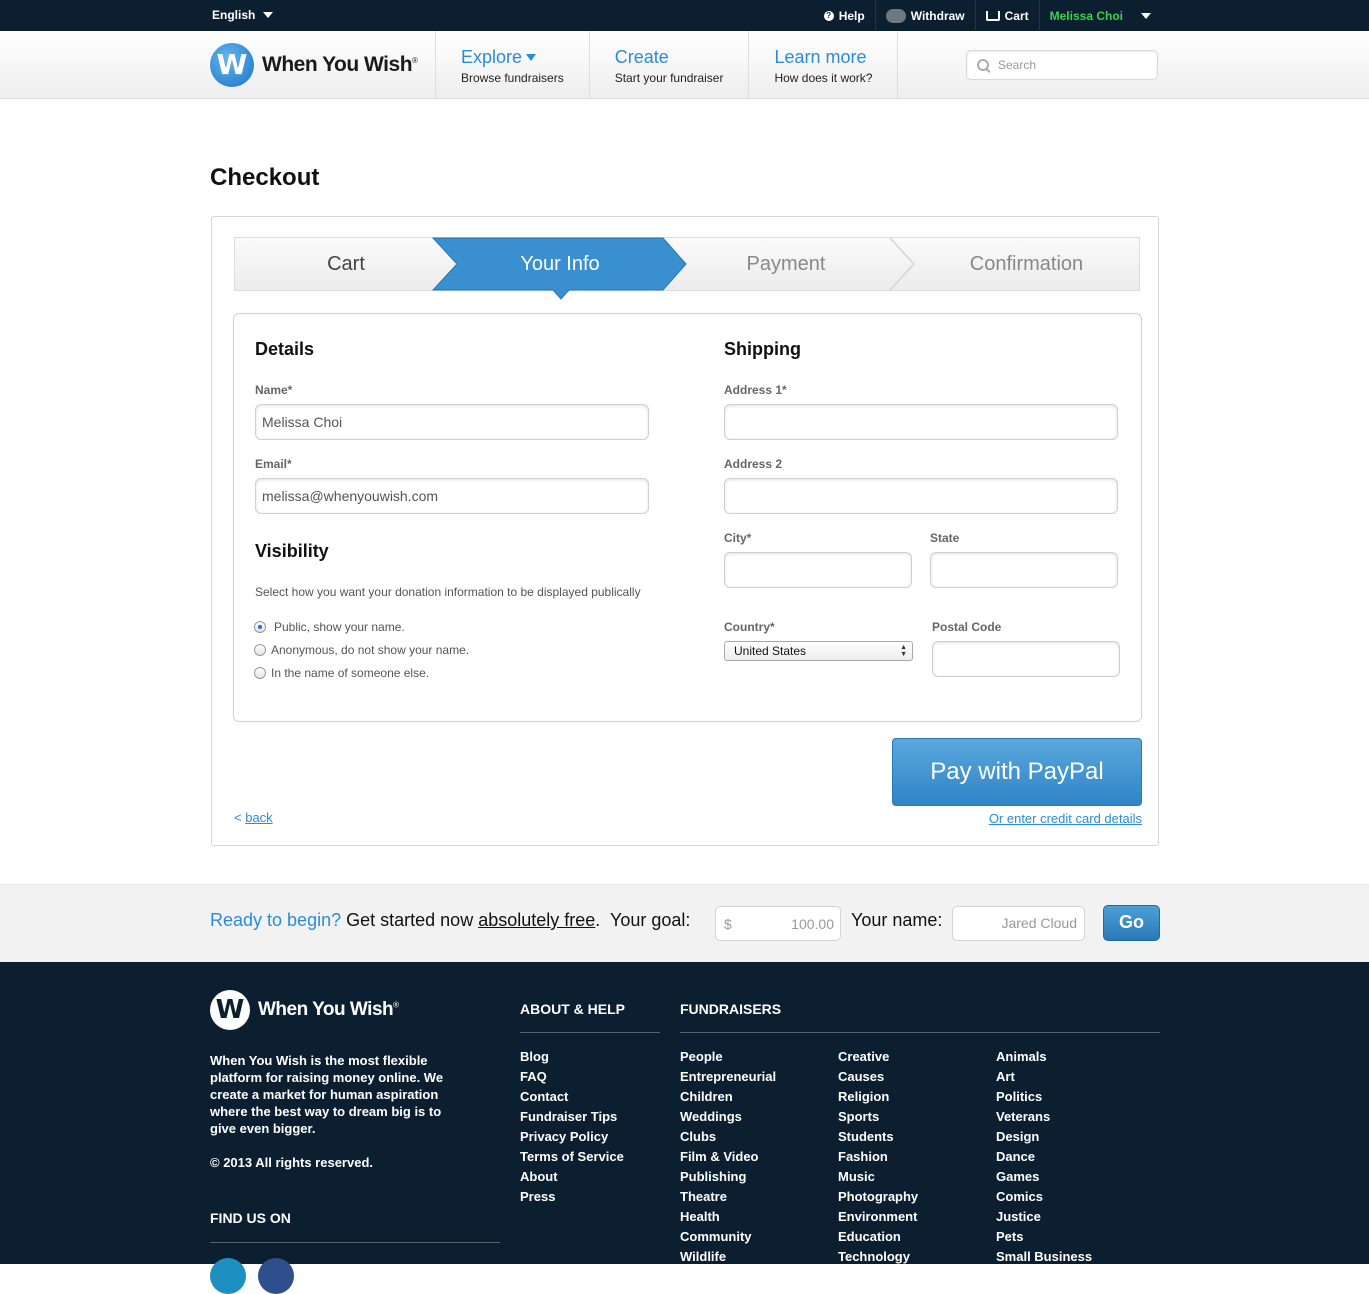  What do you see at coordinates (728, 1097) in the screenshot?
I see `category-link: Children` at bounding box center [728, 1097].